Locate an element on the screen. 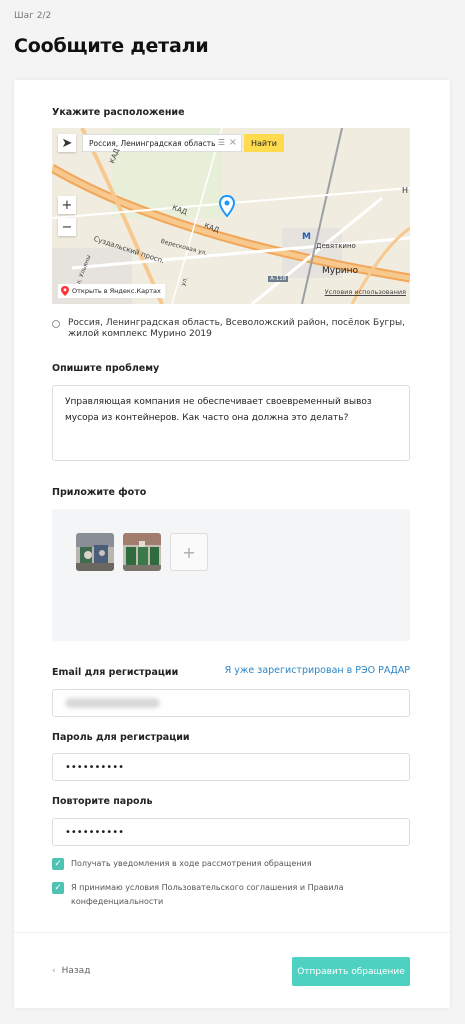  location-pin-icon is located at coordinates (56, 324).